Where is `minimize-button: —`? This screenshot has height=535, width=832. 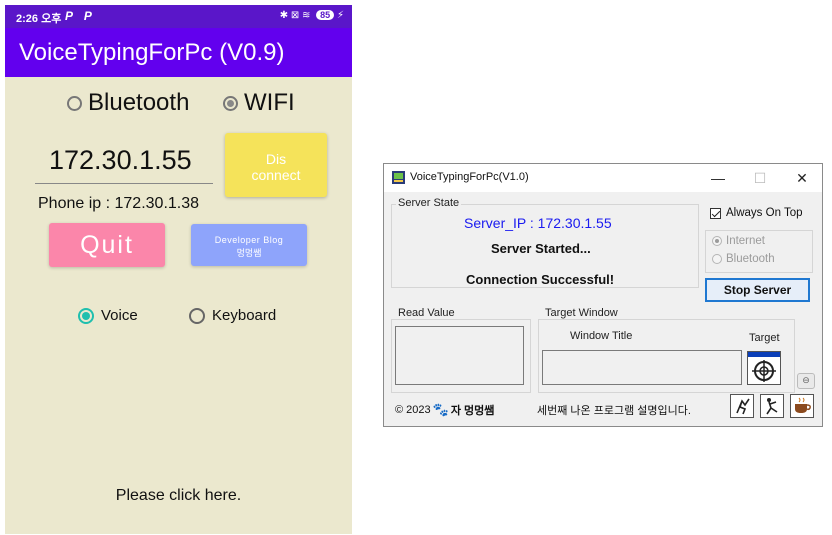
minimize-button: — is located at coordinates (718, 178).